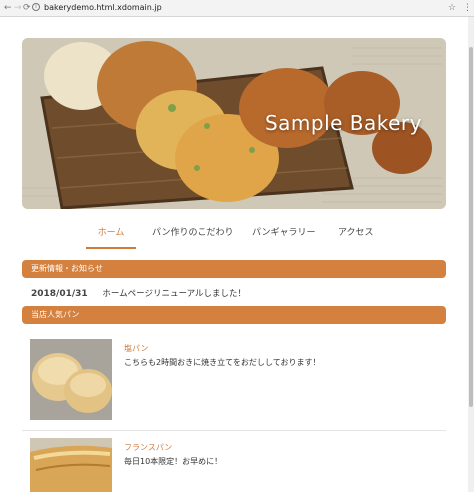 This screenshot has width=474, height=492. Describe the element at coordinates (356, 235) in the screenshot. I see `nav-access: アクセス` at that location.